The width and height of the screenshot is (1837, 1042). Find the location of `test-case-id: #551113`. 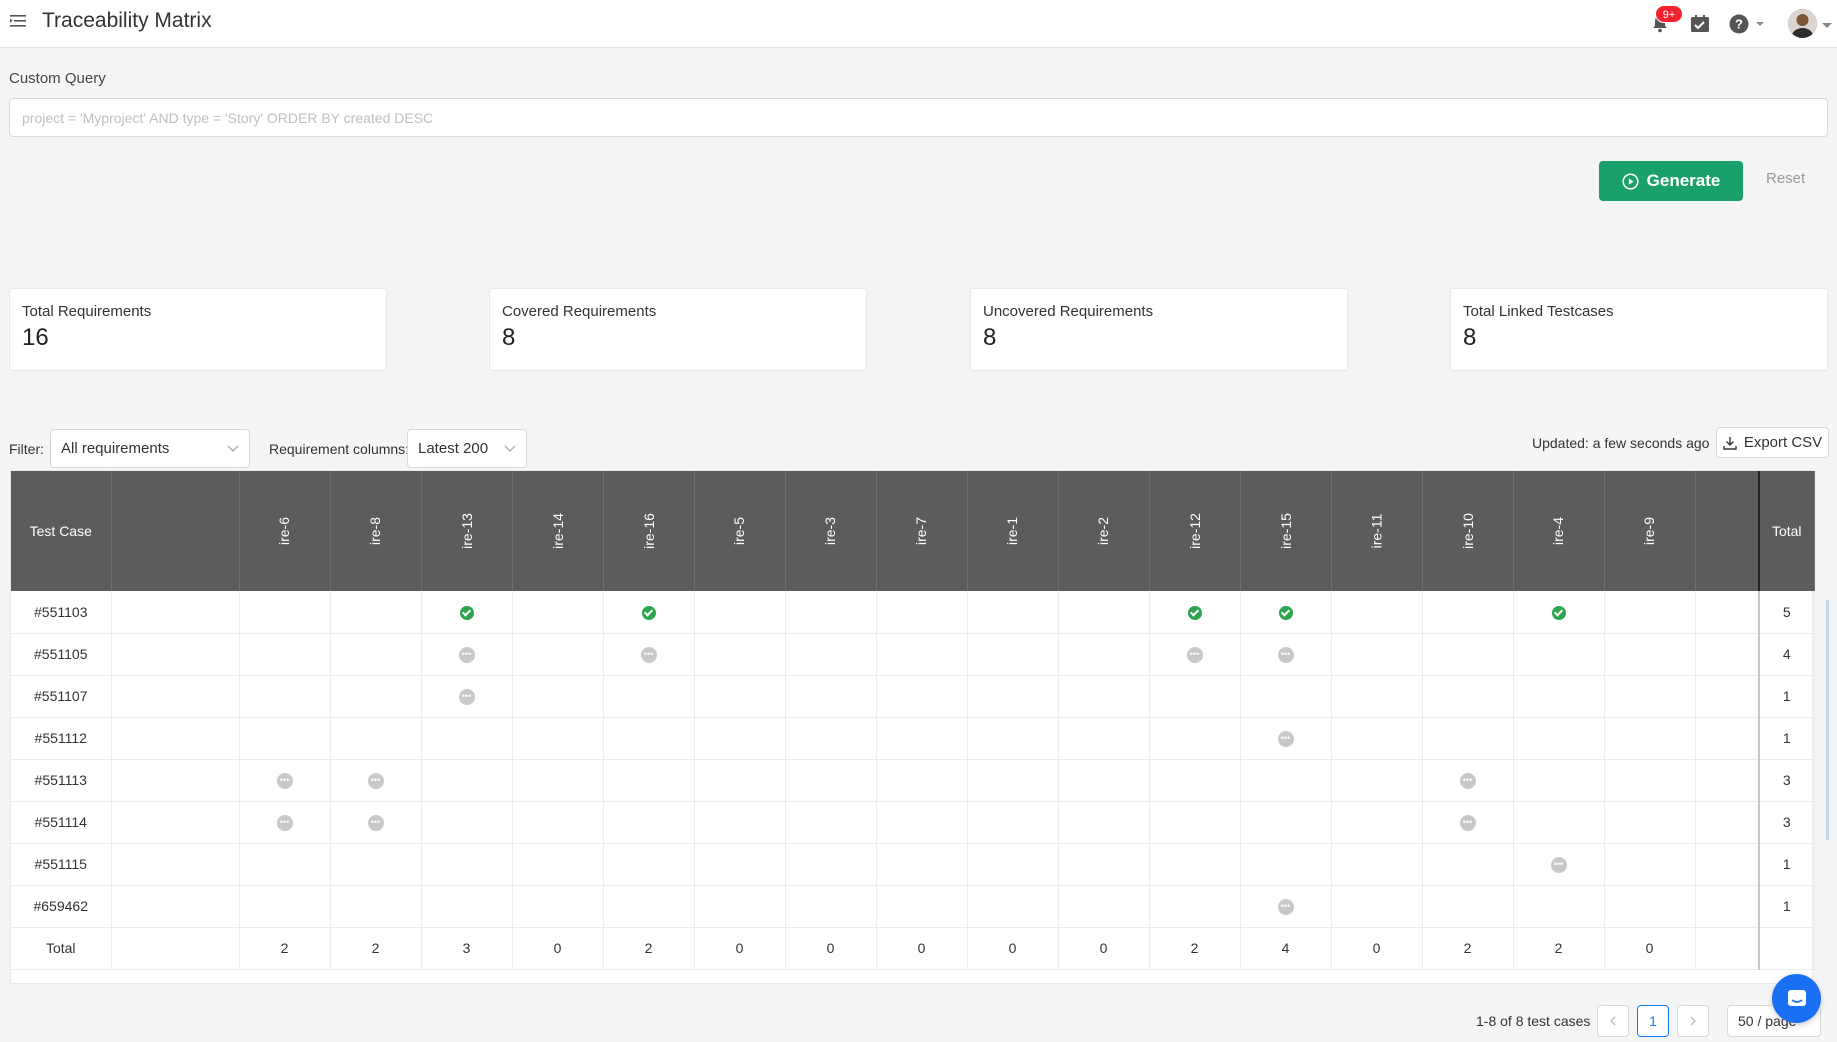

test-case-id: #551113 is located at coordinates (61, 780).